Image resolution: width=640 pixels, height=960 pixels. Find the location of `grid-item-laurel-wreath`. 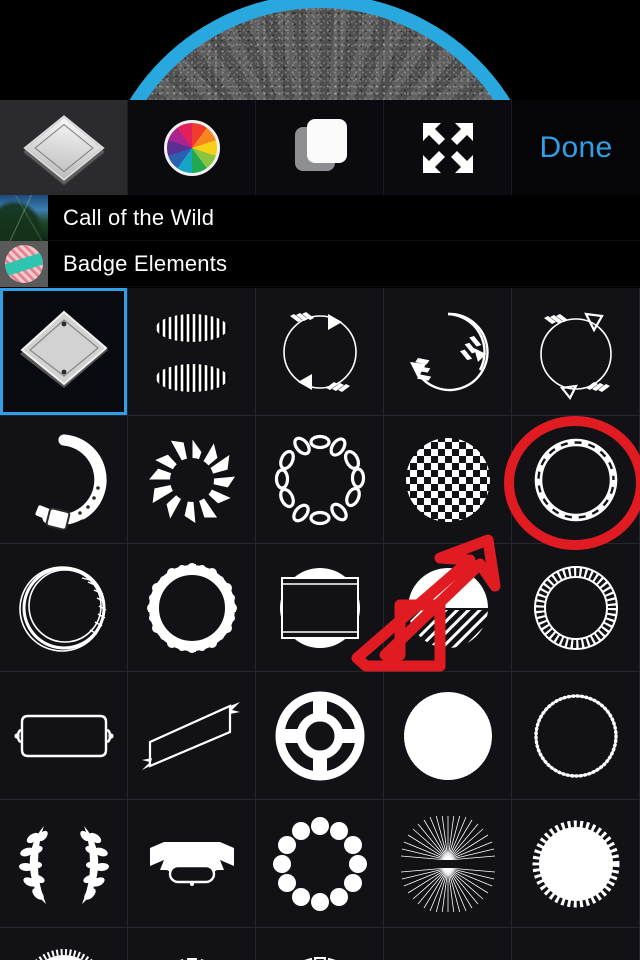

grid-item-laurel-wreath is located at coordinates (64, 864).